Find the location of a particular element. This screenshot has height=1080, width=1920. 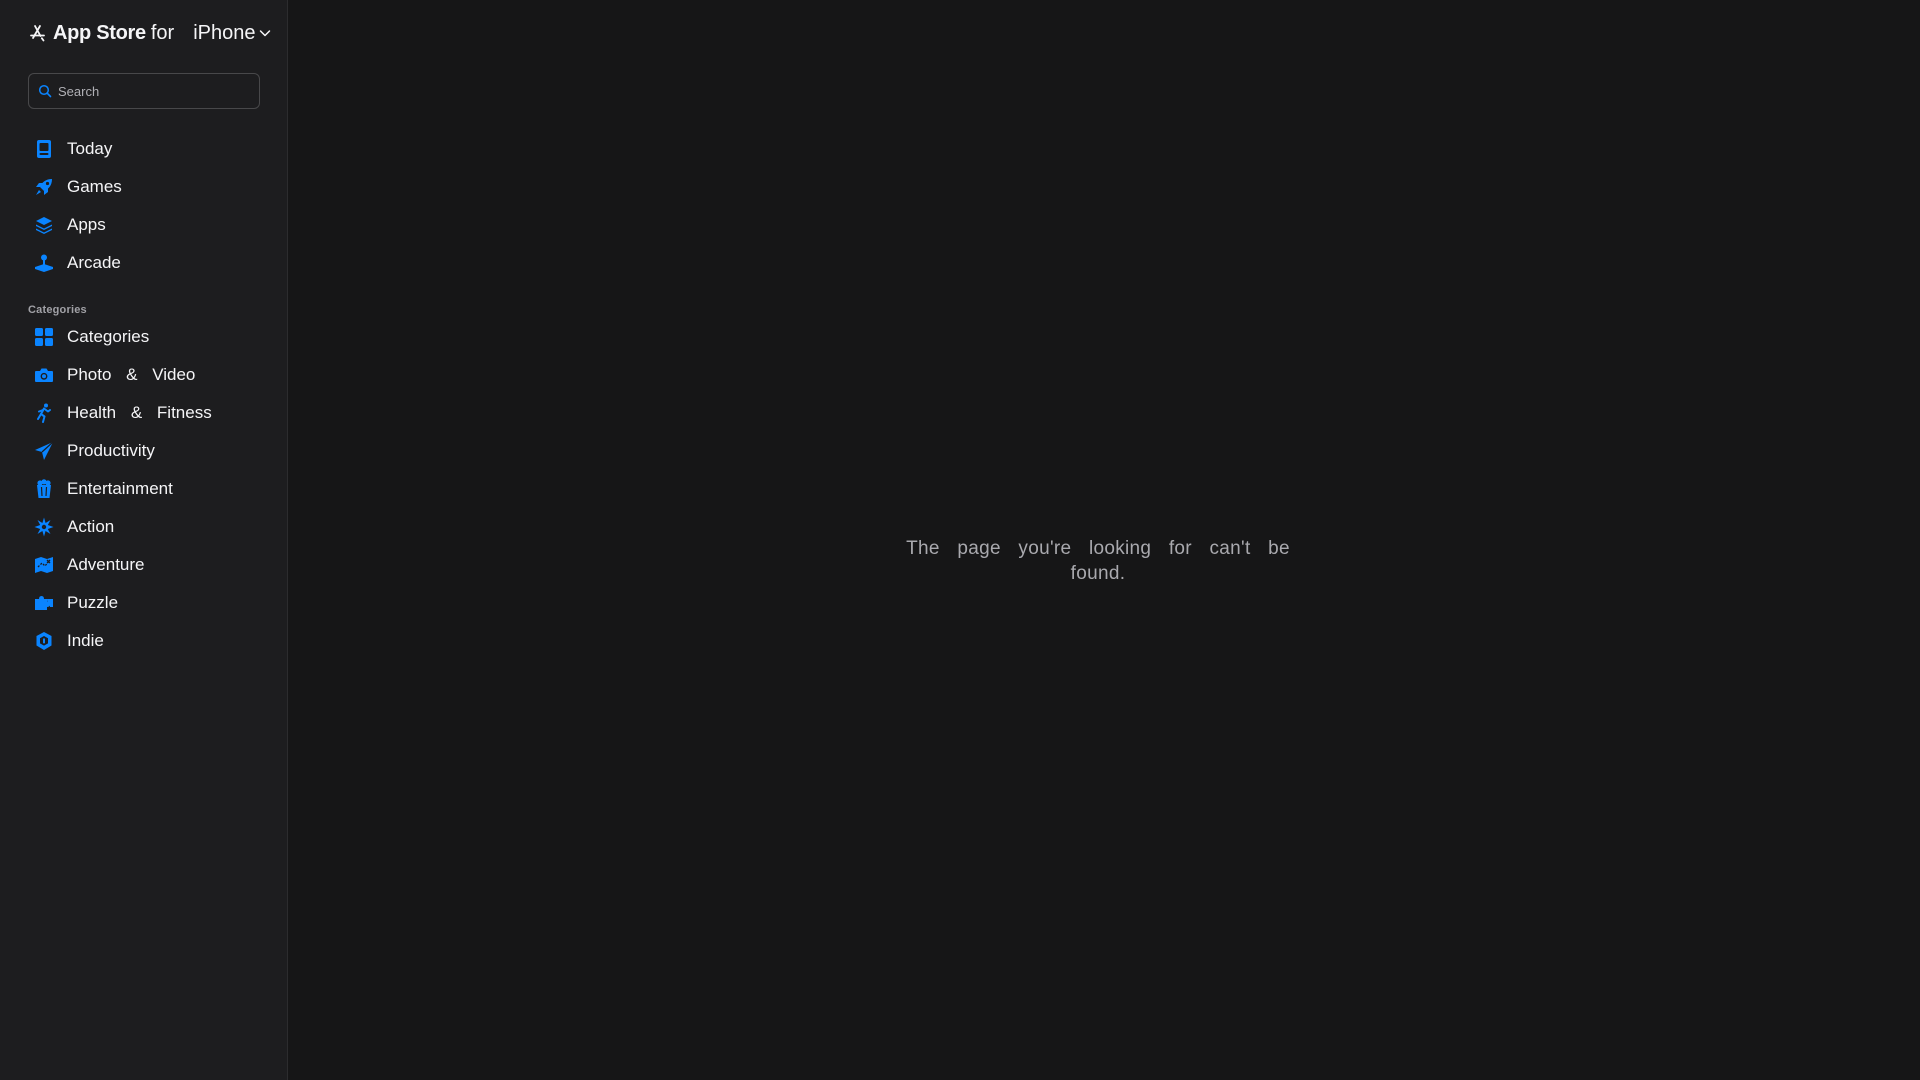

today-icon is located at coordinates (44, 149).